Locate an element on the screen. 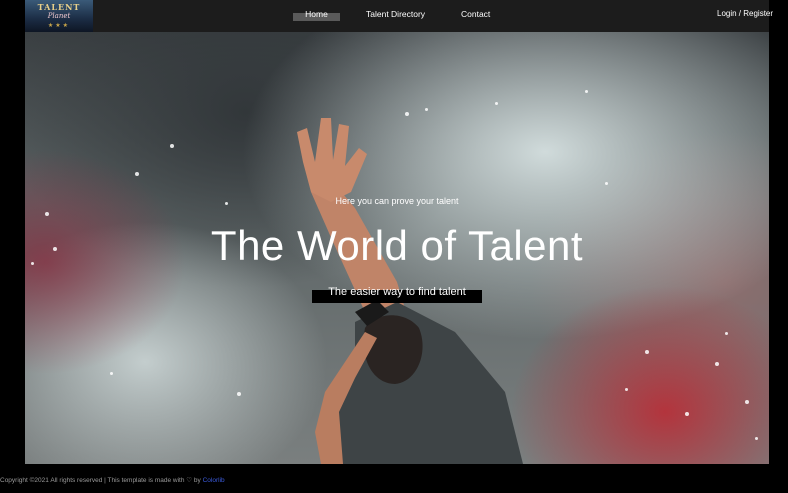  logo-title: TALENT is located at coordinates (59, 7).